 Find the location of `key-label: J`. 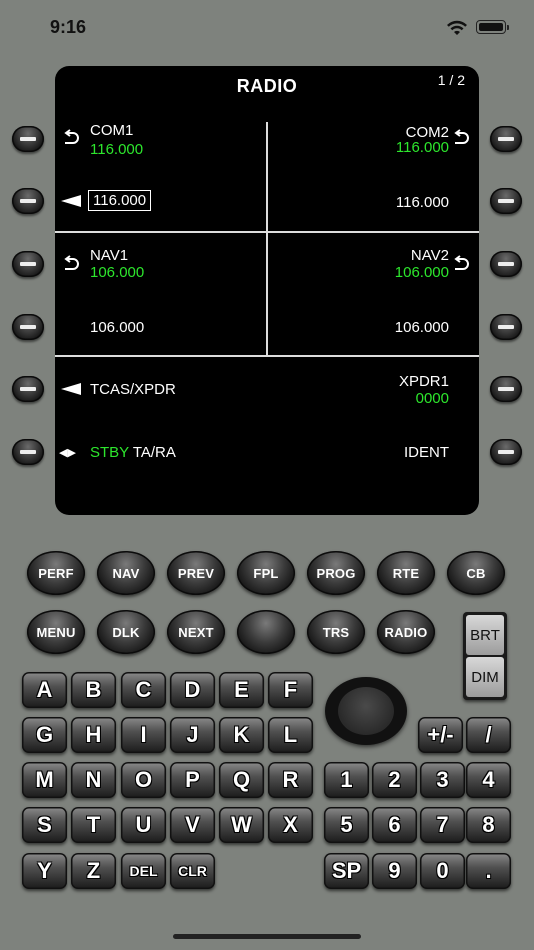

key-label: J is located at coordinates (192, 734).